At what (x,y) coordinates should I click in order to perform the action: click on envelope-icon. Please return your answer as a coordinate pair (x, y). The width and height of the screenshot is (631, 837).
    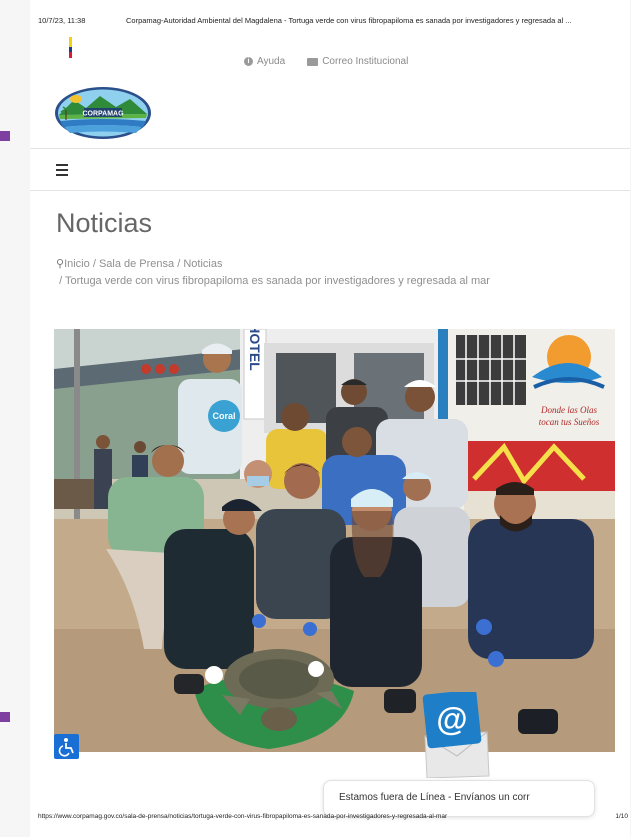
    Looking at the image, I should click on (313, 61).